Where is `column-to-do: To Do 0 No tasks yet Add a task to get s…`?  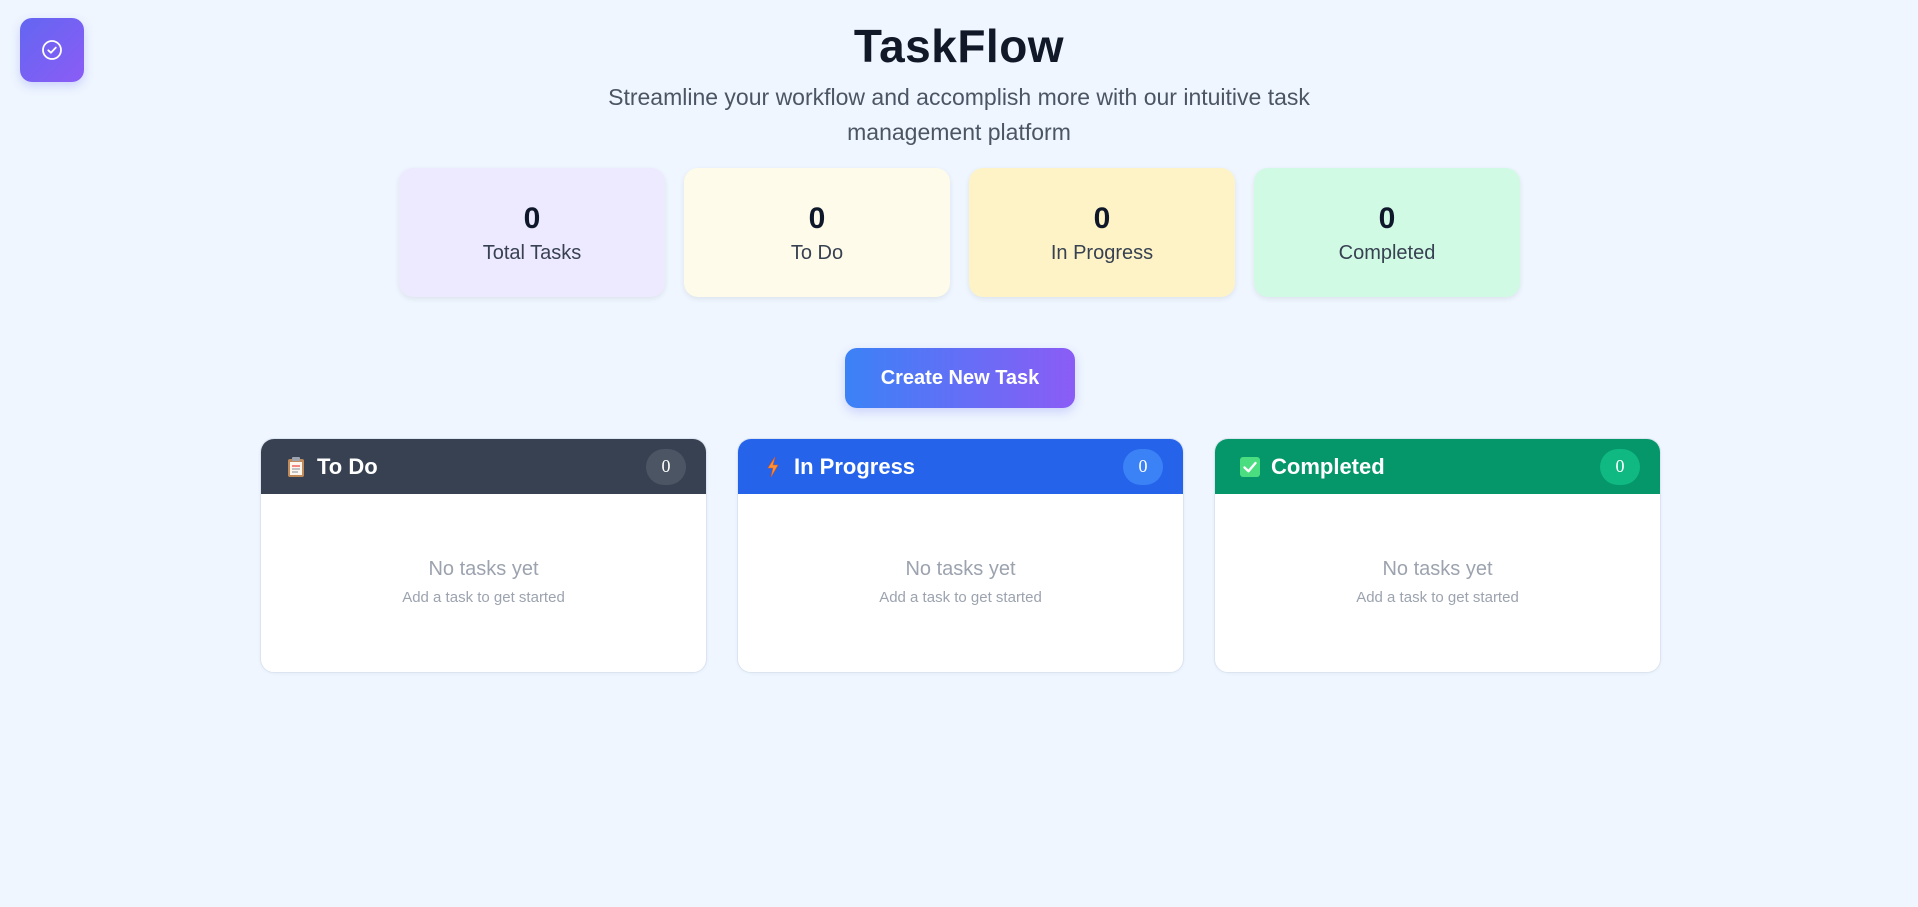 column-to-do: To Do 0 No tasks yet Add a task to get s… is located at coordinates (483, 555).